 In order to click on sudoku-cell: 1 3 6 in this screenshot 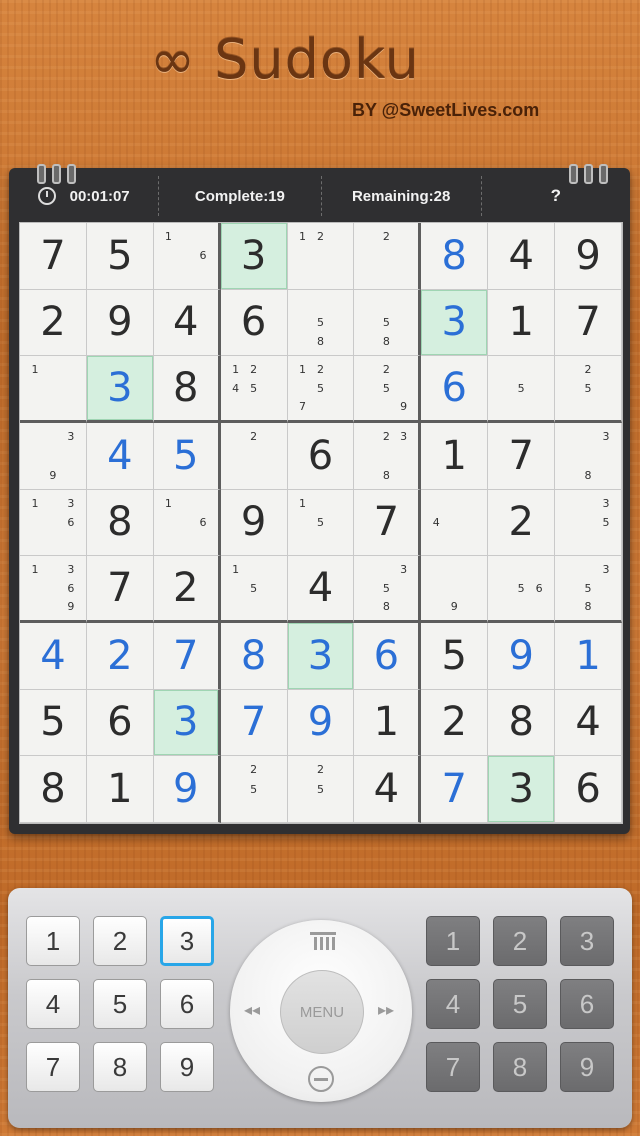, I will do `click(53, 523)`.